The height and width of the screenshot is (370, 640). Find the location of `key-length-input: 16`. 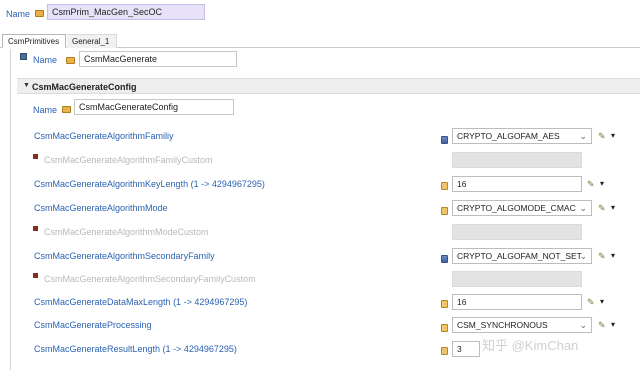

key-length-input: 16 is located at coordinates (517, 184).